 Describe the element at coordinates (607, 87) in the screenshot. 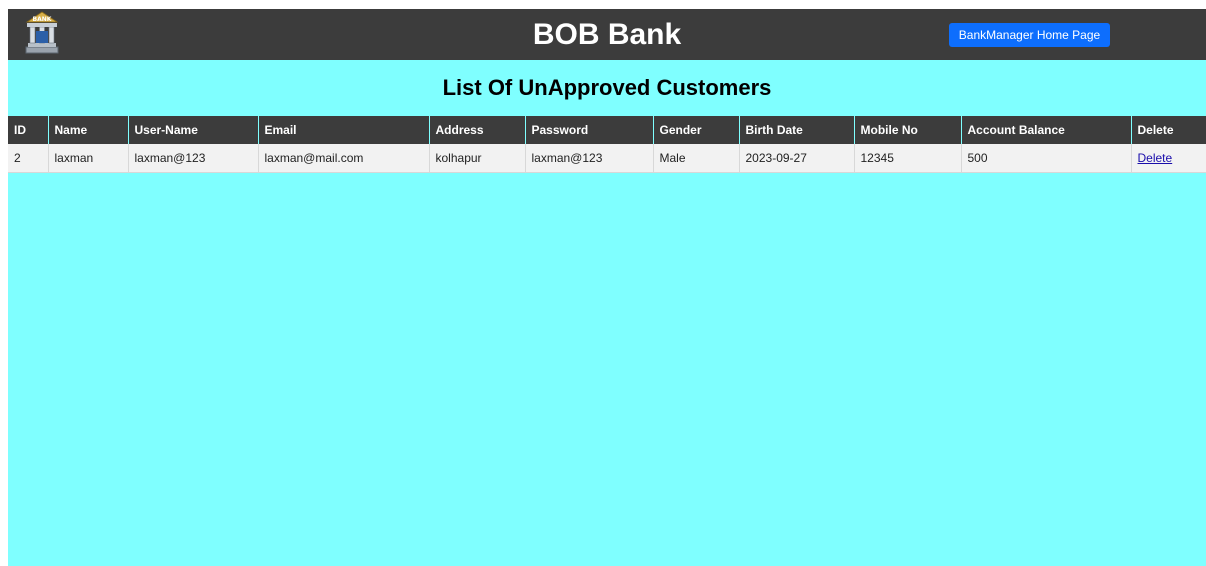

I see `page-title: List Of UnApproved Customers` at that location.